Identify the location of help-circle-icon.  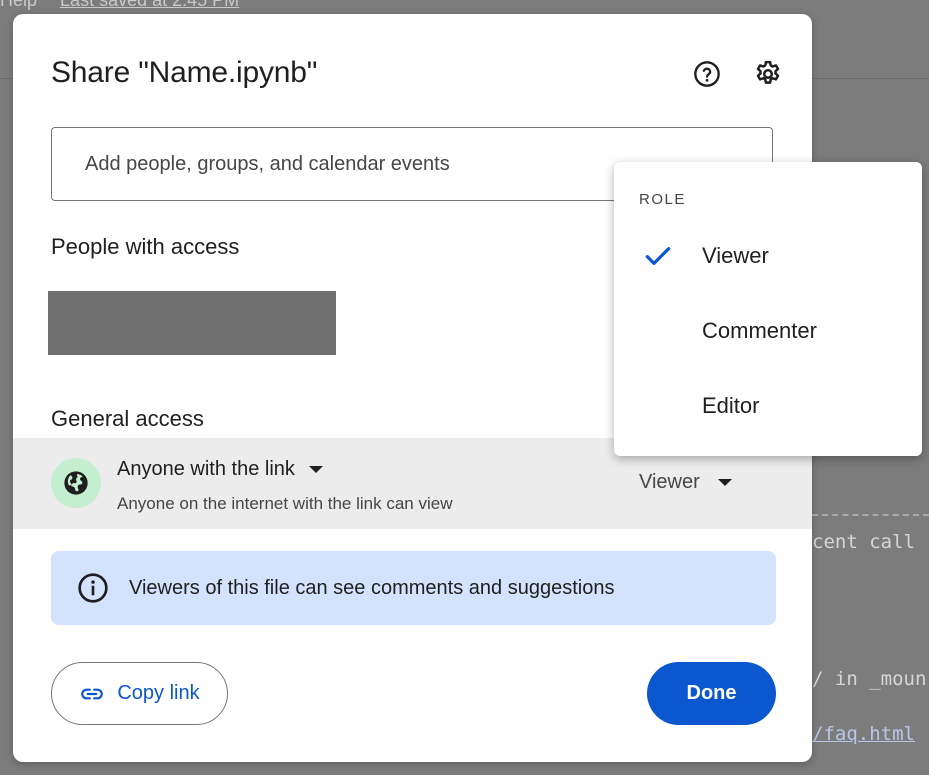
(707, 74).